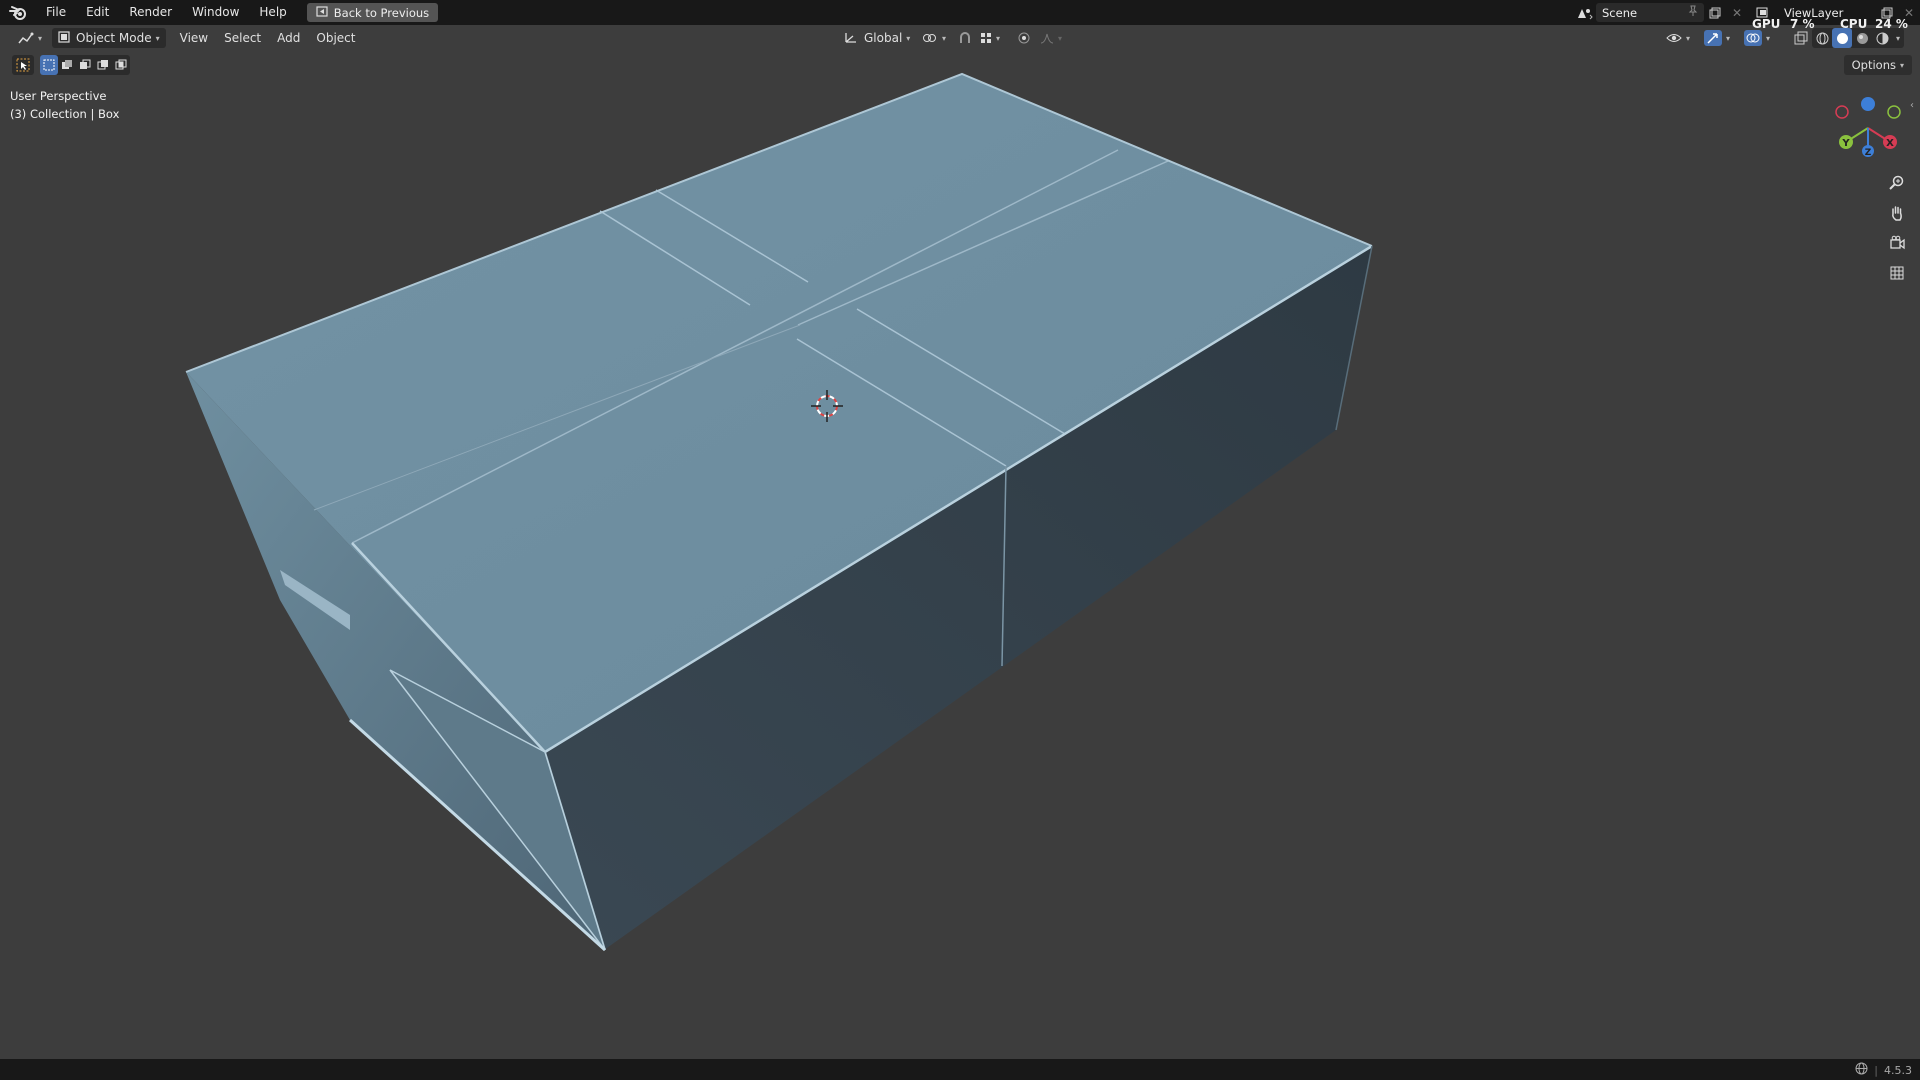  I want to click on view-menu: View, so click(194, 38).